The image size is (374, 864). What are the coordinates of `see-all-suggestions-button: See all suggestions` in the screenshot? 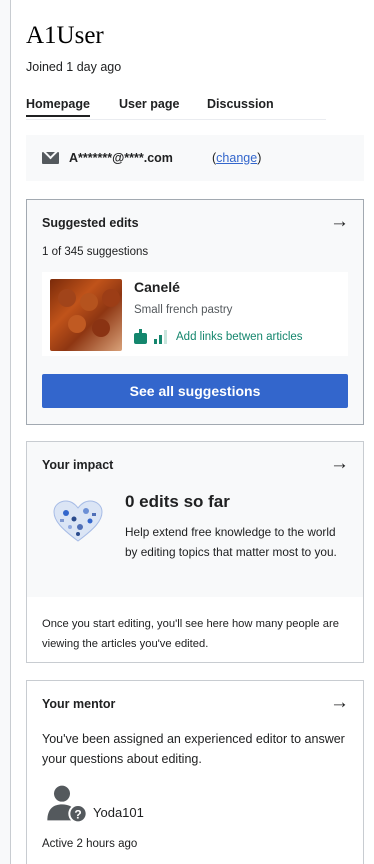 It's located at (195, 391).